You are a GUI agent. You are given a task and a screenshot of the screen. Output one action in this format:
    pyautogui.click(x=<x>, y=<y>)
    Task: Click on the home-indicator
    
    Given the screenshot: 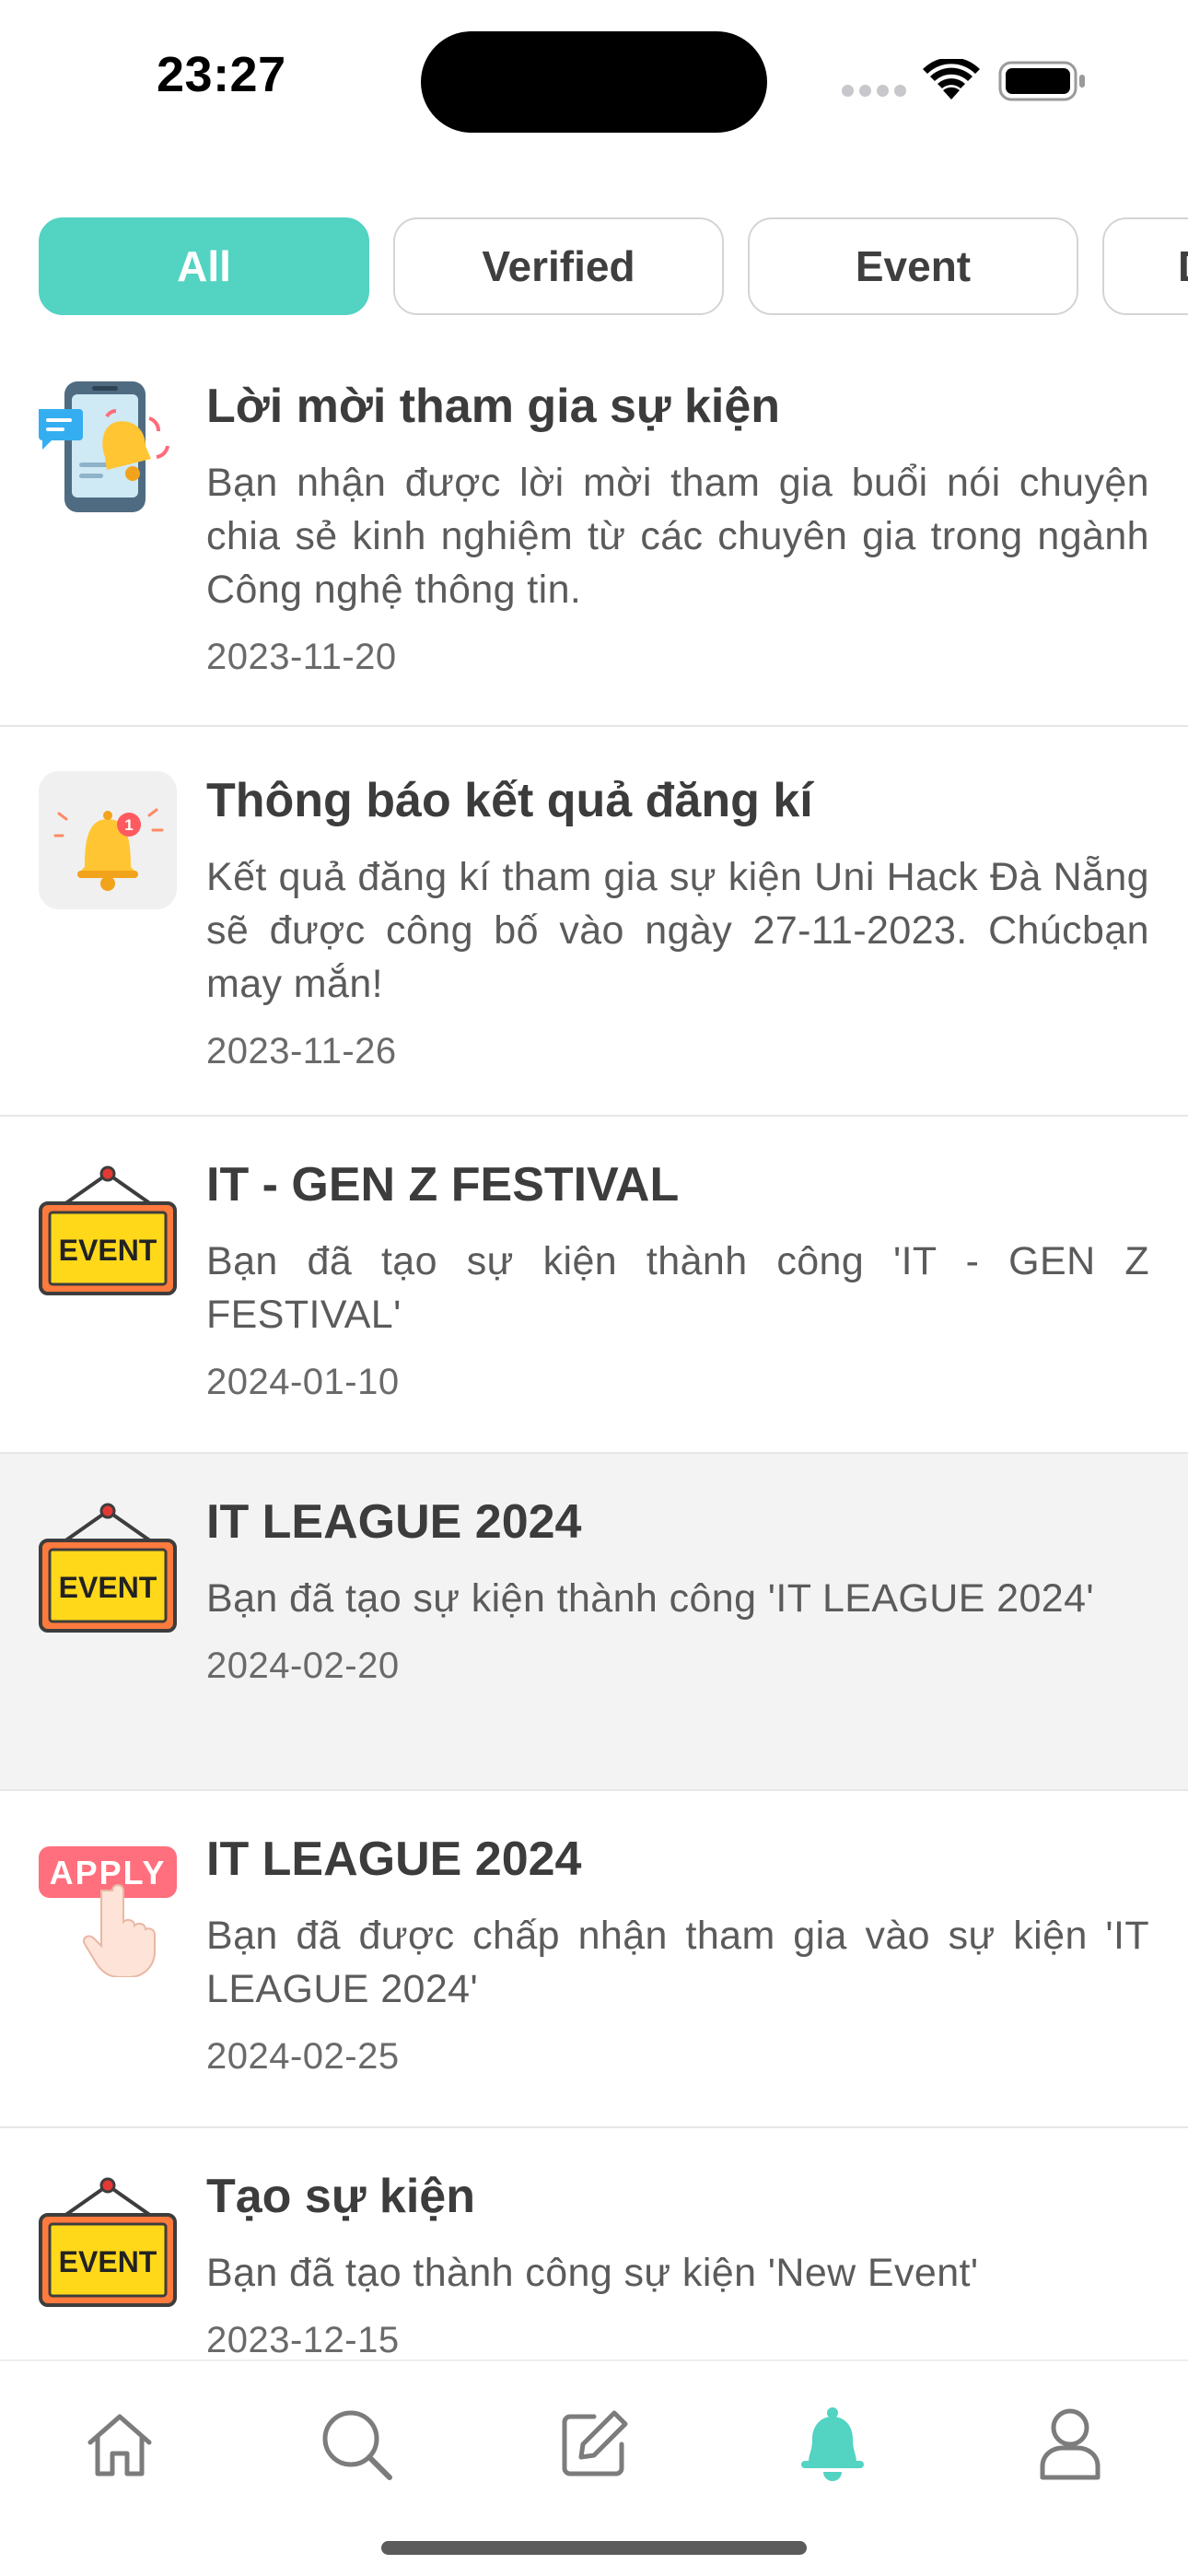 What is the action you would take?
    pyautogui.click(x=594, y=2548)
    